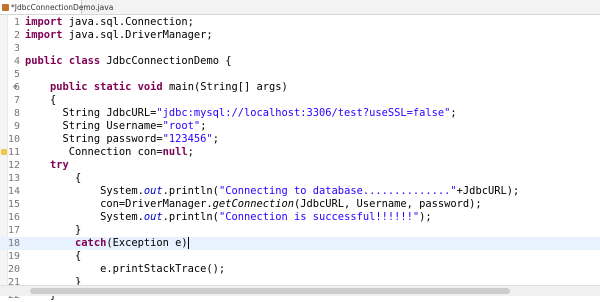 This screenshot has width=600, height=302. Describe the element at coordinates (59, 165) in the screenshot. I see `keyword-token: try` at that location.